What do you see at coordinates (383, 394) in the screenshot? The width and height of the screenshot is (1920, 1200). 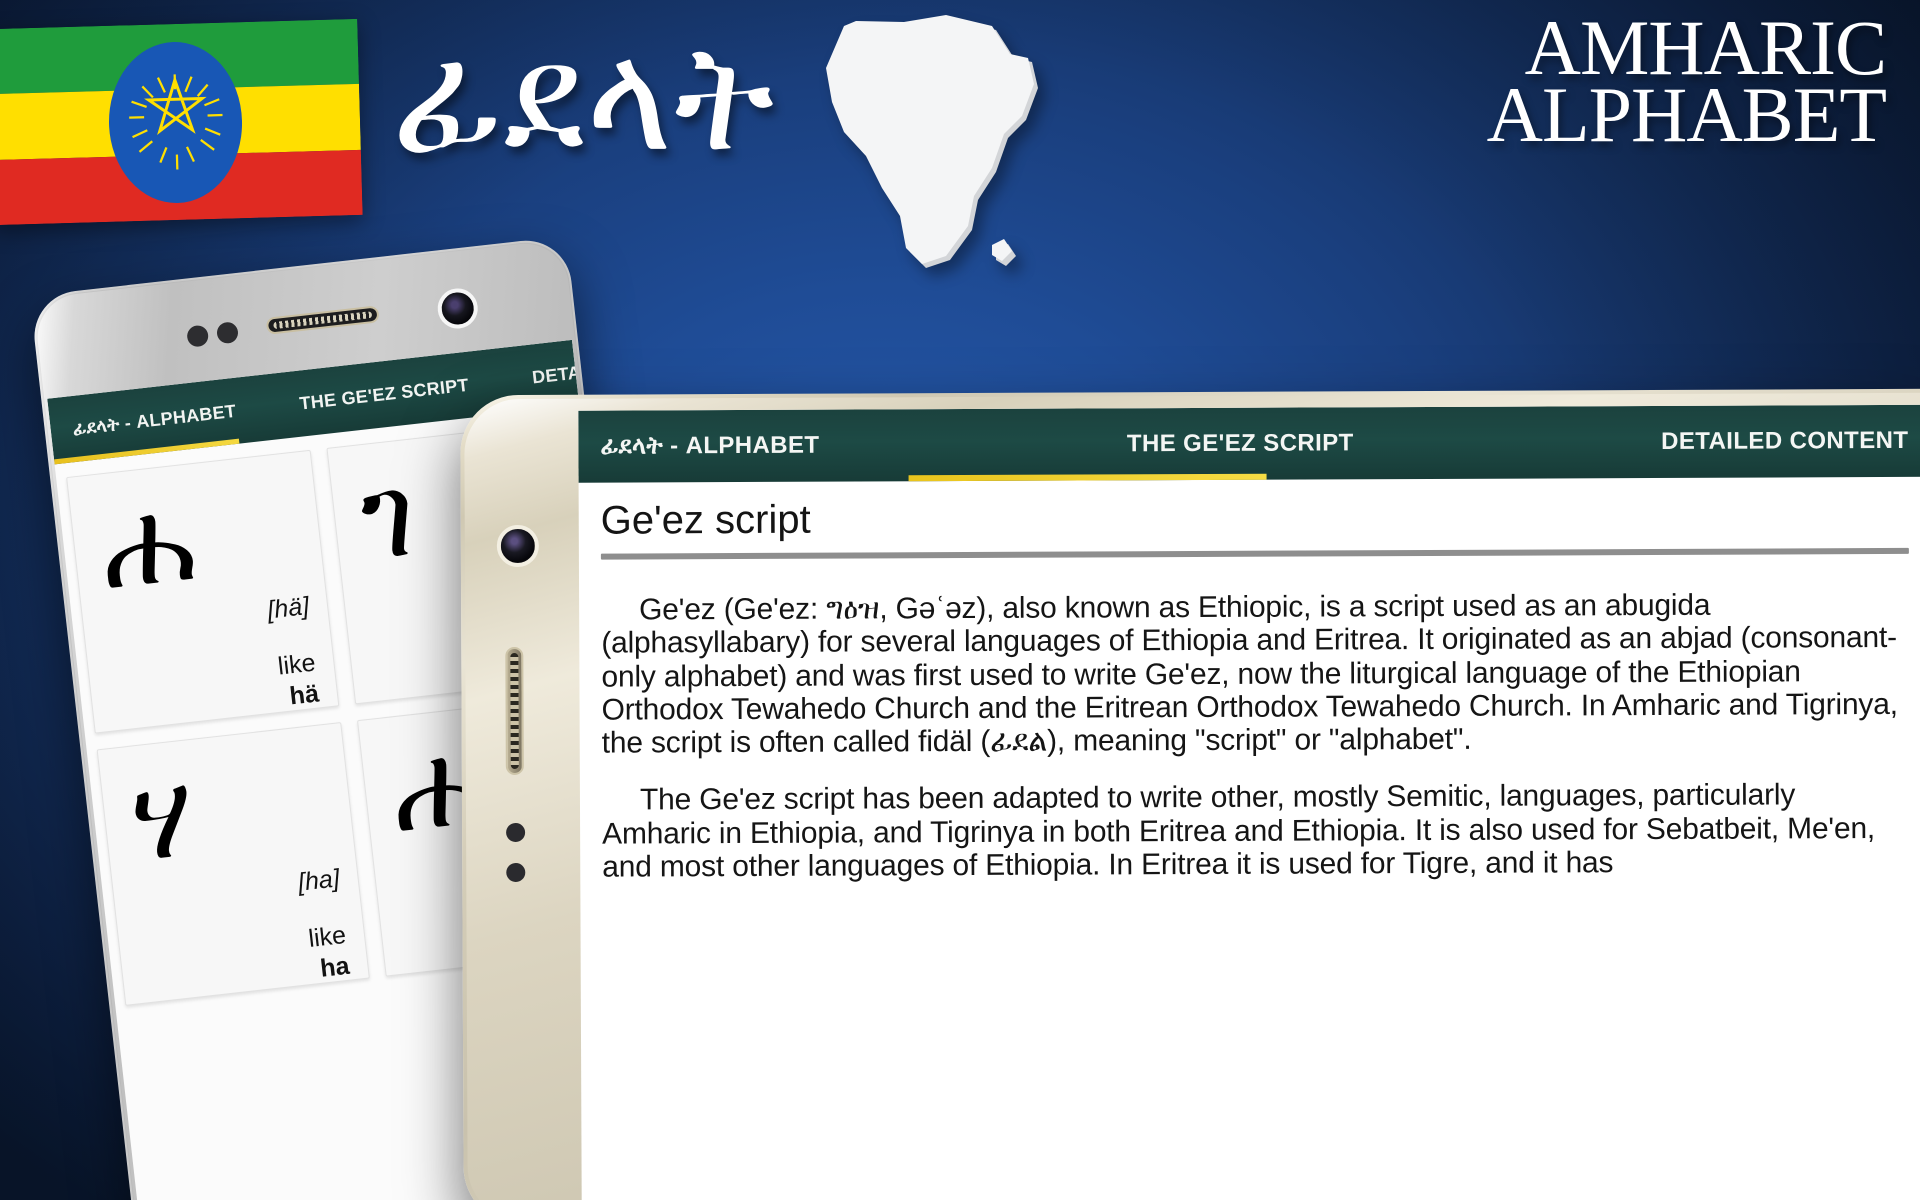 I see `tab-geez-script-left: THE GE'EZ SCRIPT` at bounding box center [383, 394].